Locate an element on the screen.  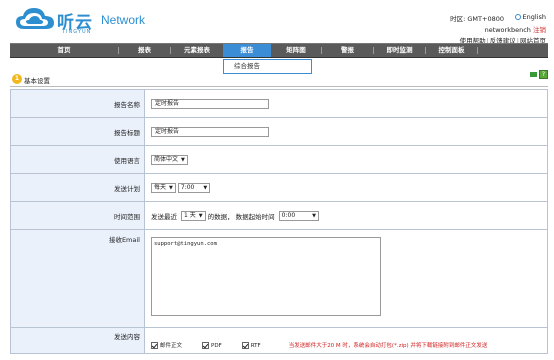
nav-control-panel: 控制面板 is located at coordinates (451, 50).